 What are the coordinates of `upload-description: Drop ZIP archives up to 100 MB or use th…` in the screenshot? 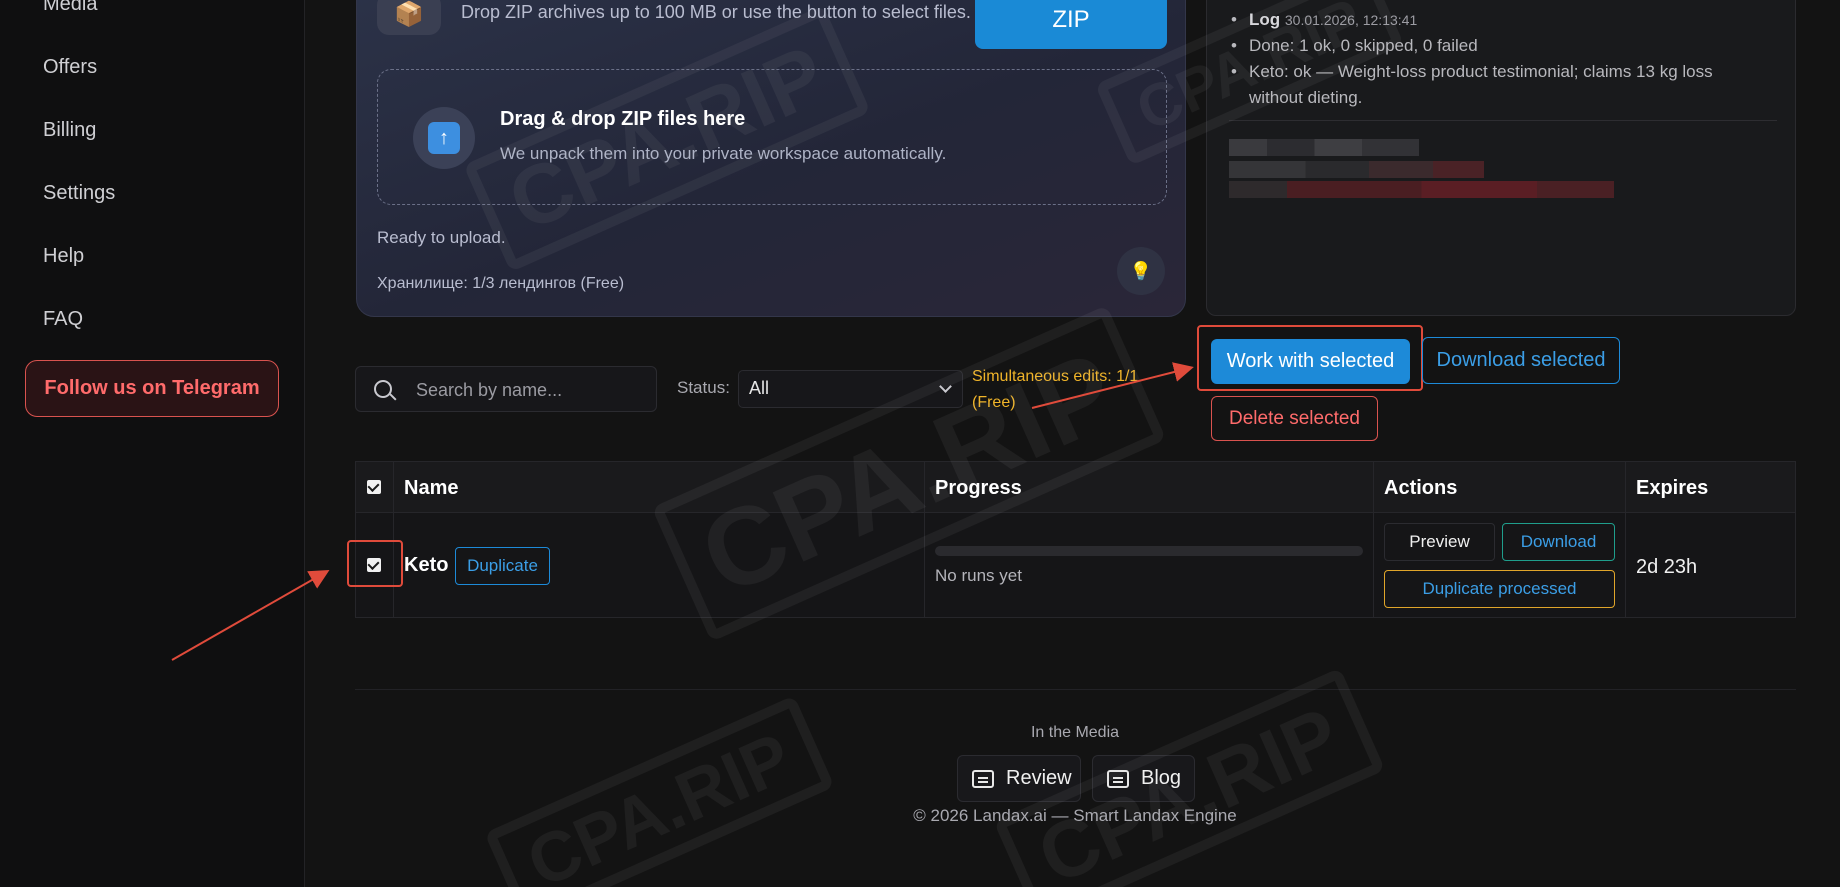 It's located at (716, 12).